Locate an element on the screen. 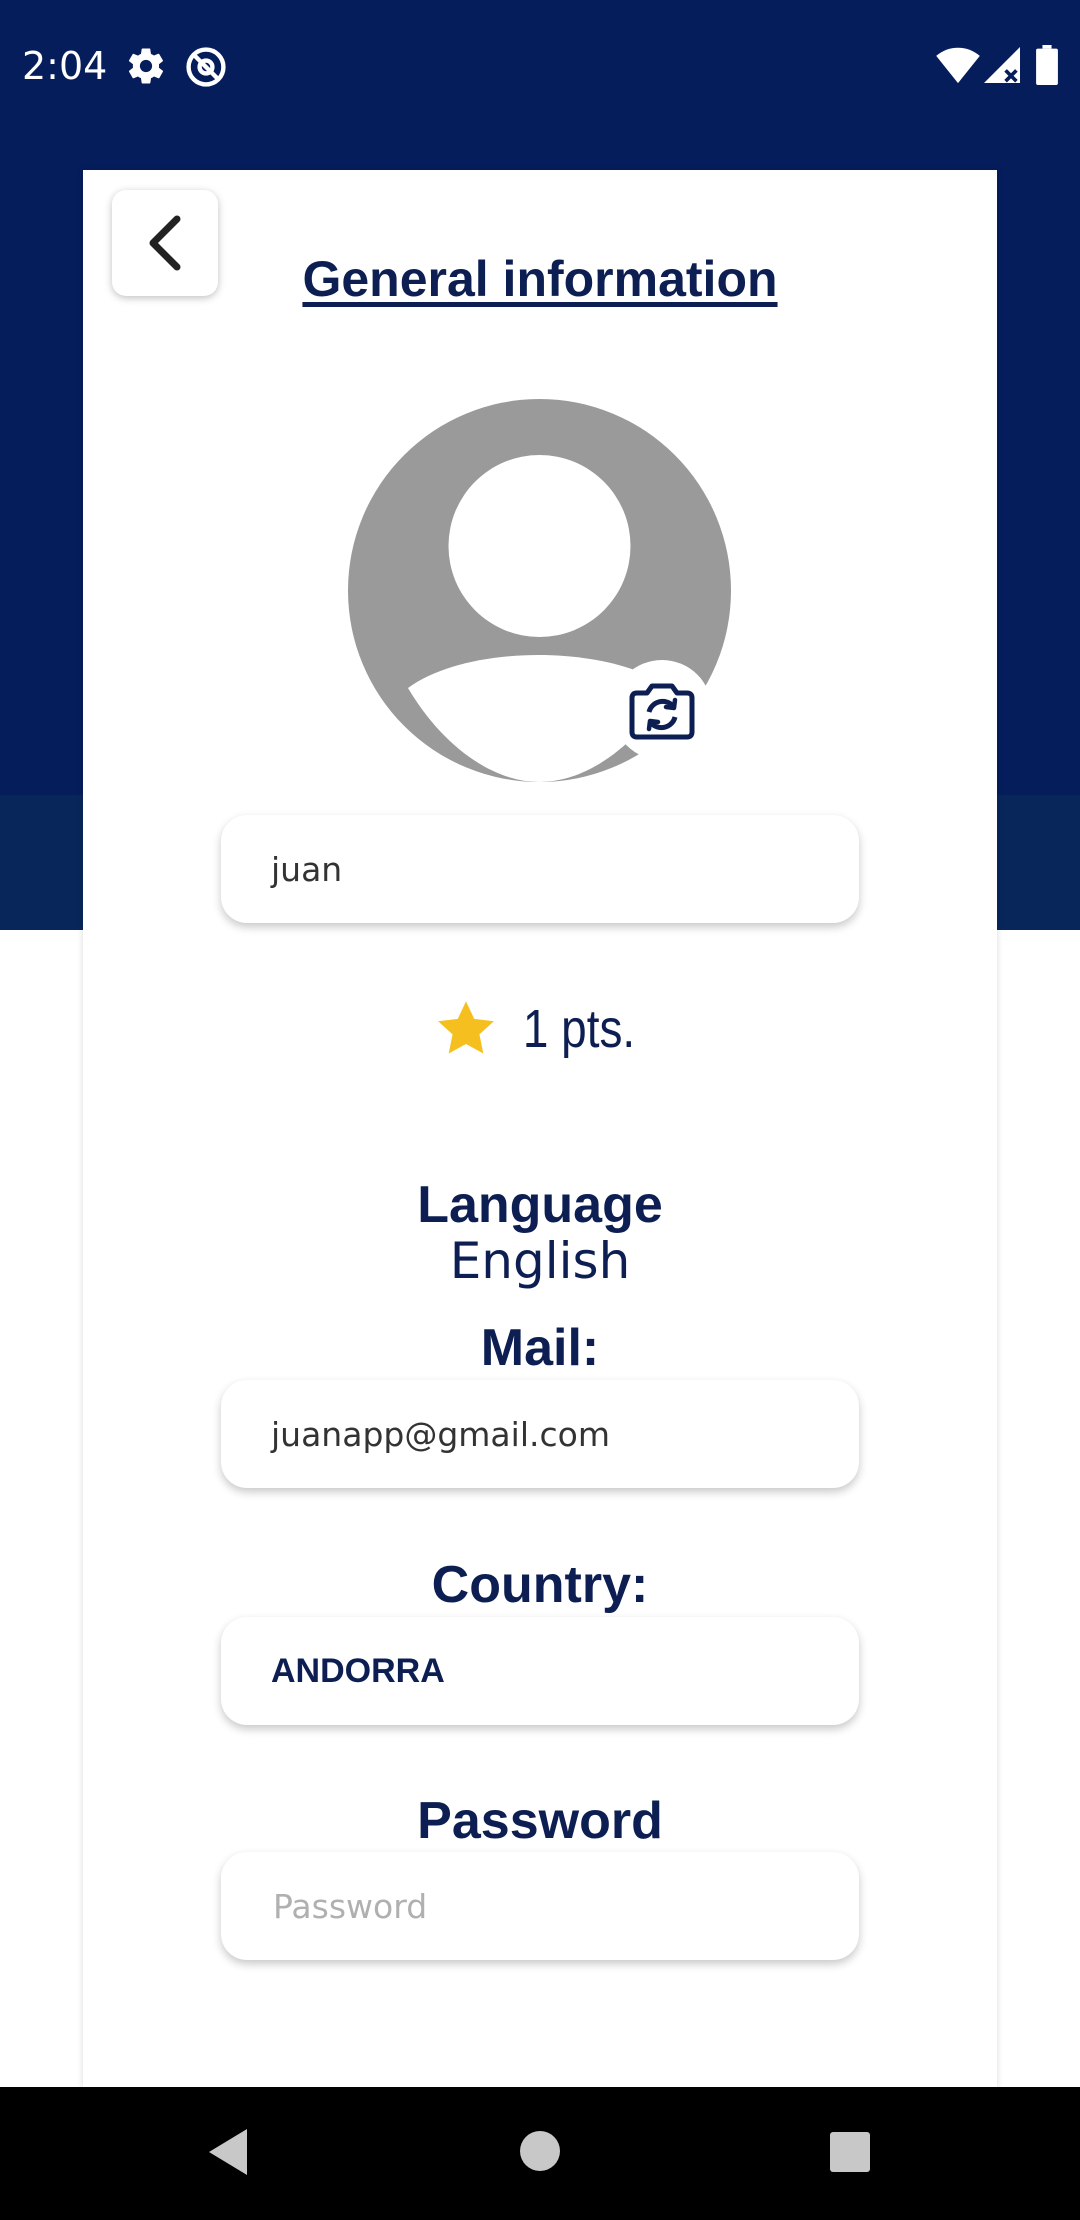 This screenshot has height=2220, width=1080. password-input is located at coordinates (565, 1906).